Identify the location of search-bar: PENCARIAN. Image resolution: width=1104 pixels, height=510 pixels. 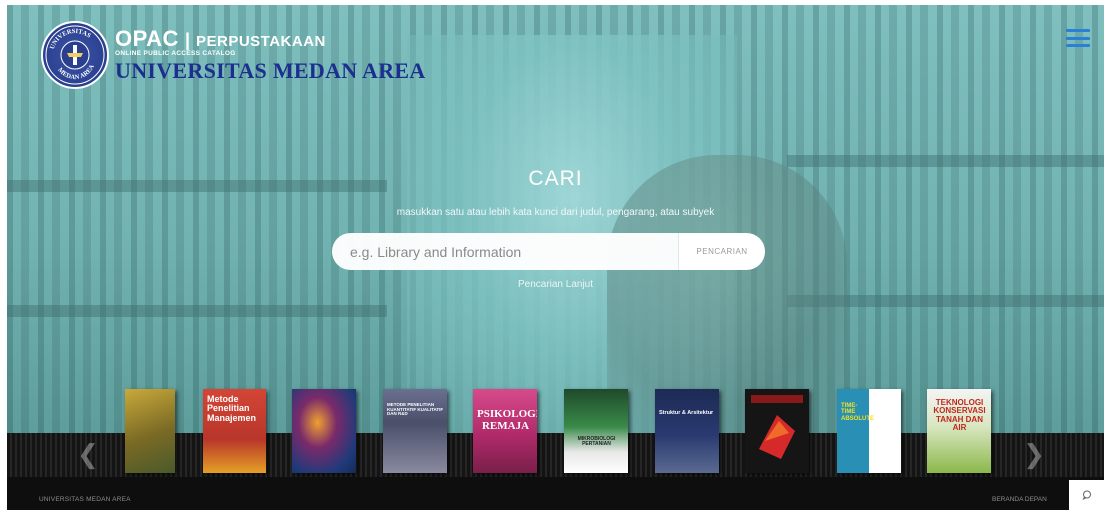
(548, 251).